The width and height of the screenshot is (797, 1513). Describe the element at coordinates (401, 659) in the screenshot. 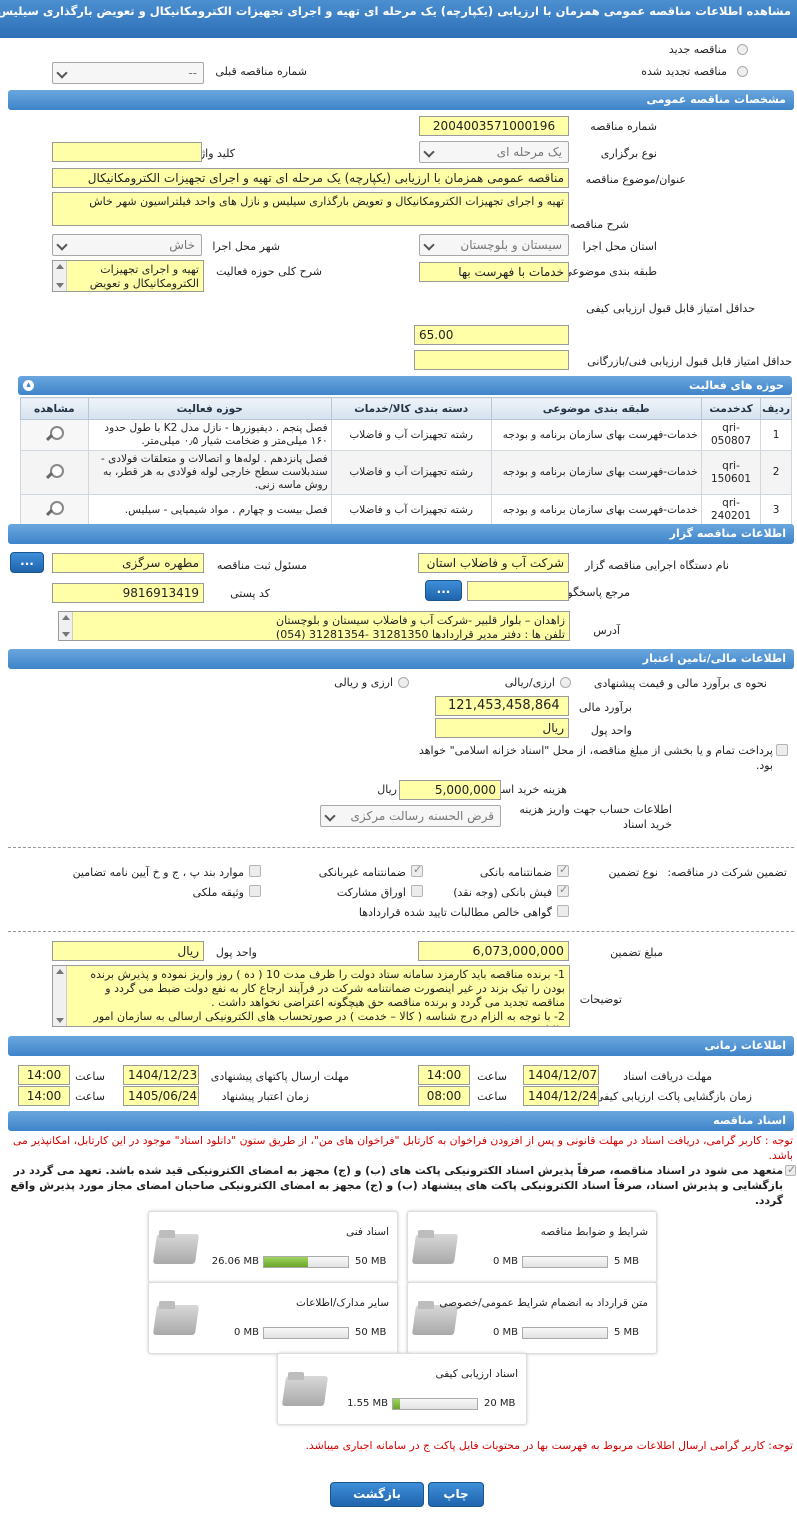

I see `finance-section-header: اطلاعات مالی/تامین اعتبار` at that location.